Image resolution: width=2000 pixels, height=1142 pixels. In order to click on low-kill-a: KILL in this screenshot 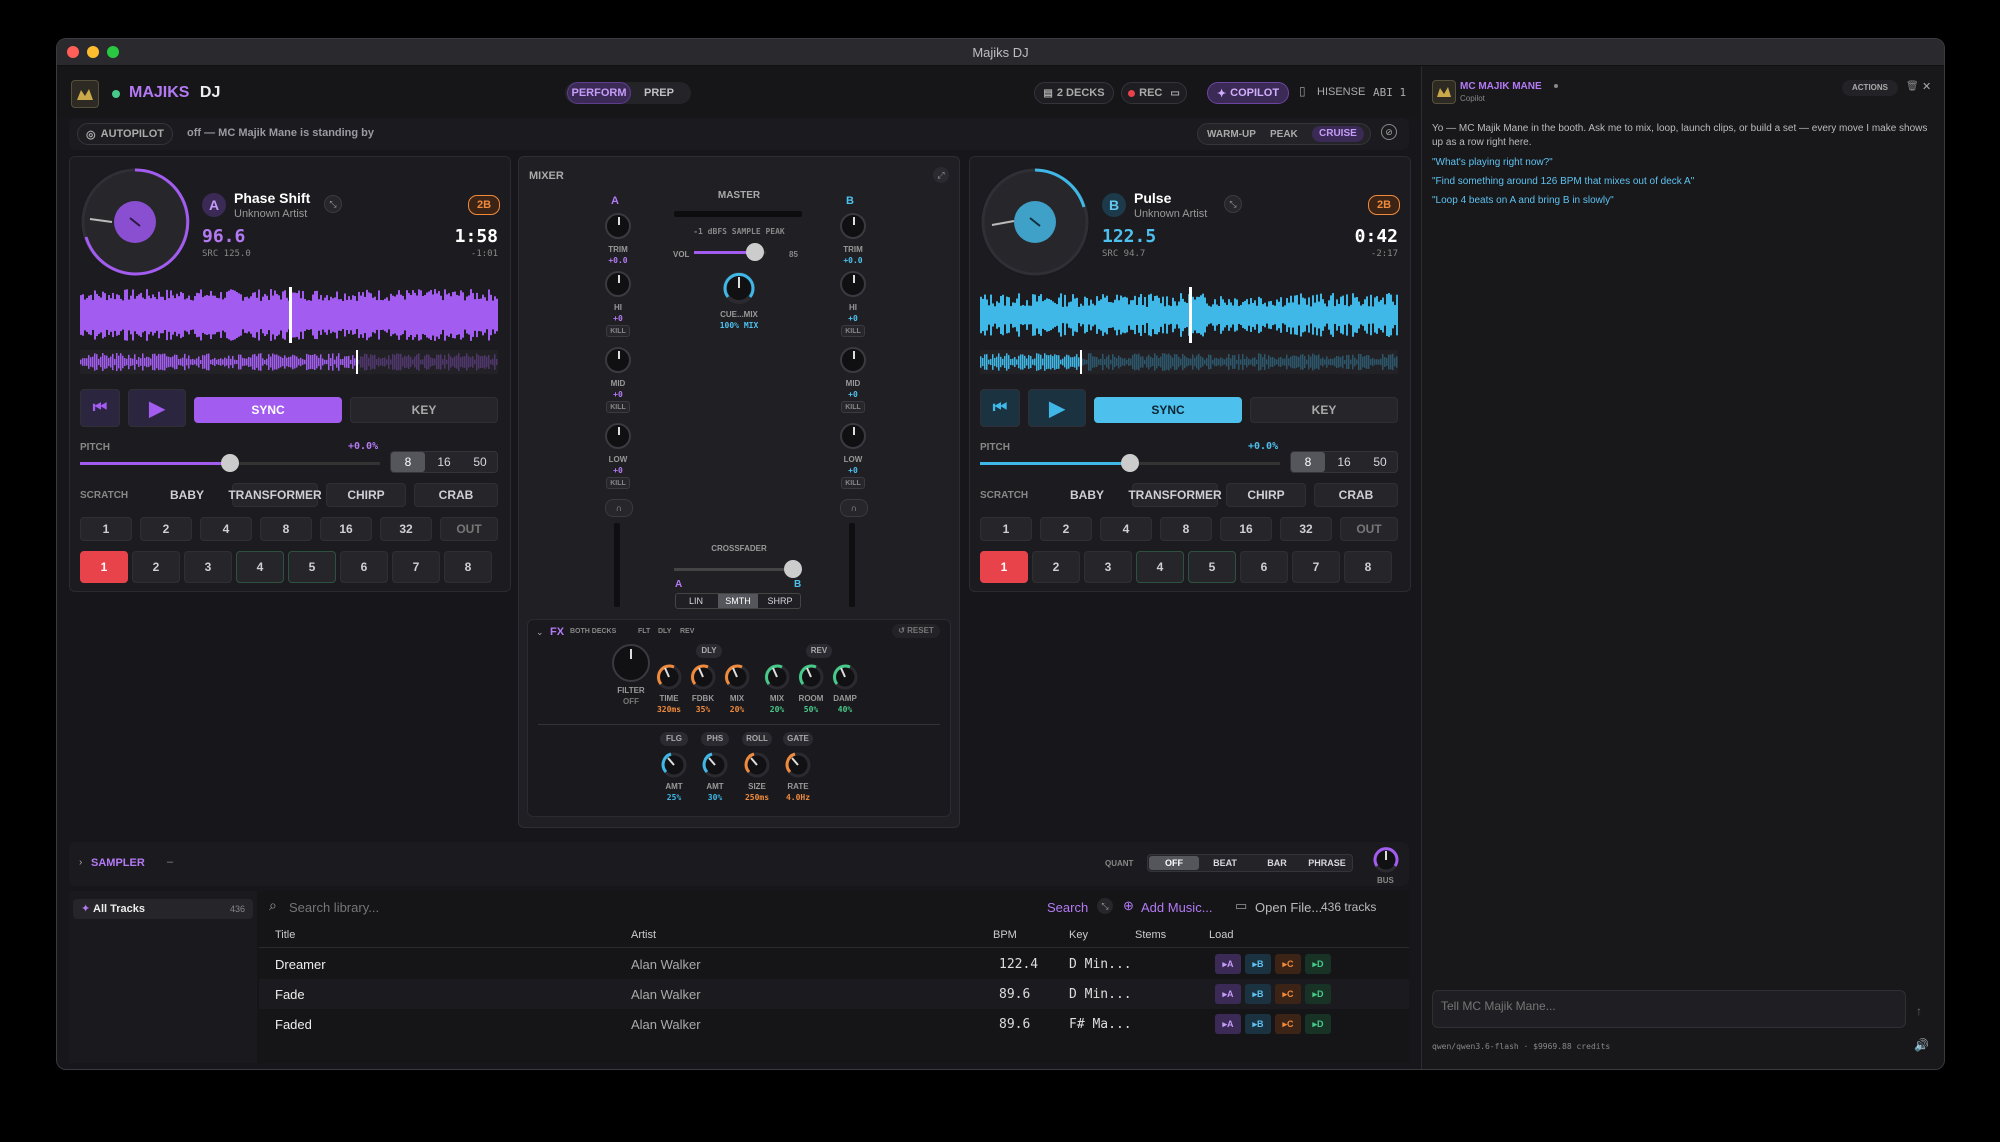, I will do `click(618, 483)`.